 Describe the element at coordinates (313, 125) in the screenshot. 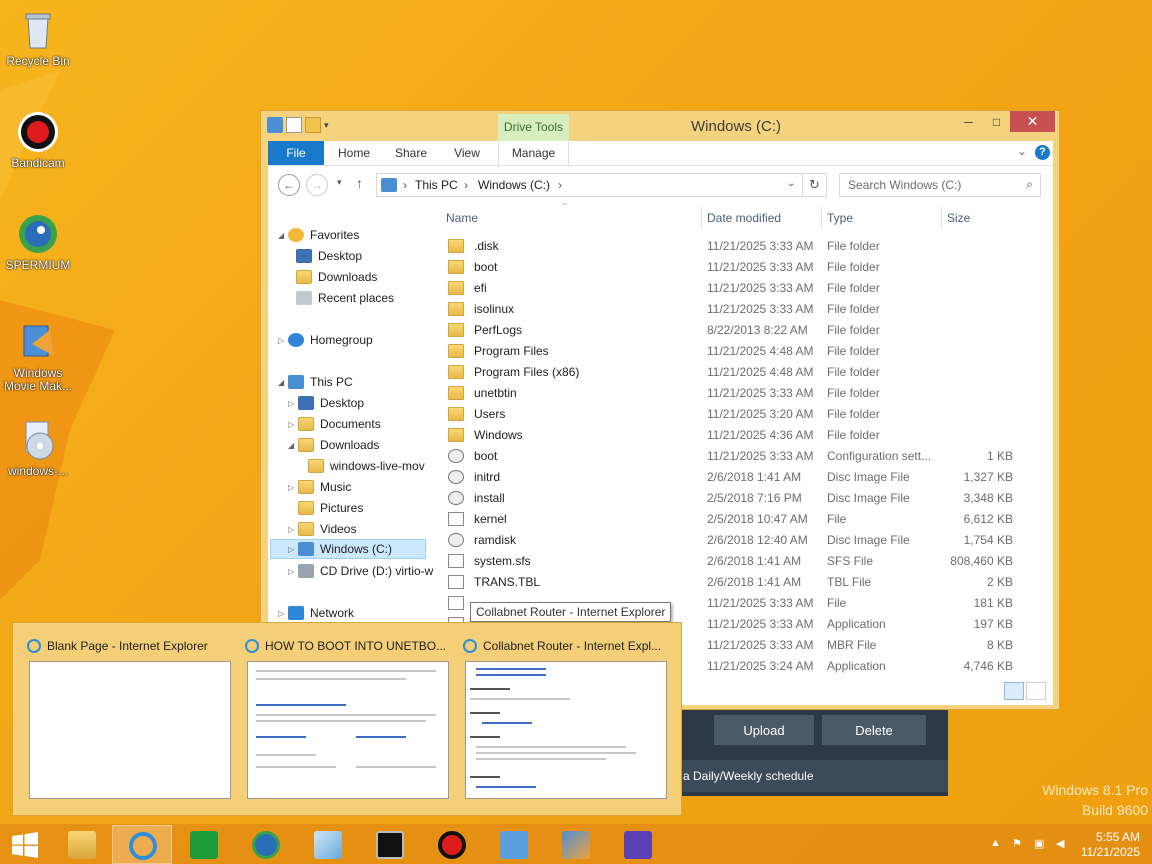

I see `new-folder-icon` at that location.